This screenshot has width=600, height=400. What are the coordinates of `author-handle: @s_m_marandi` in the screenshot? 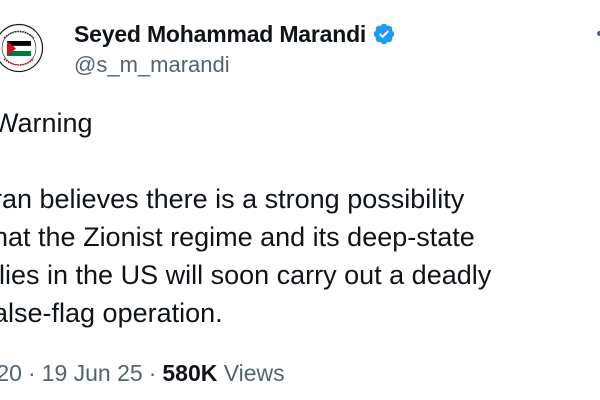 It's located at (152, 65).